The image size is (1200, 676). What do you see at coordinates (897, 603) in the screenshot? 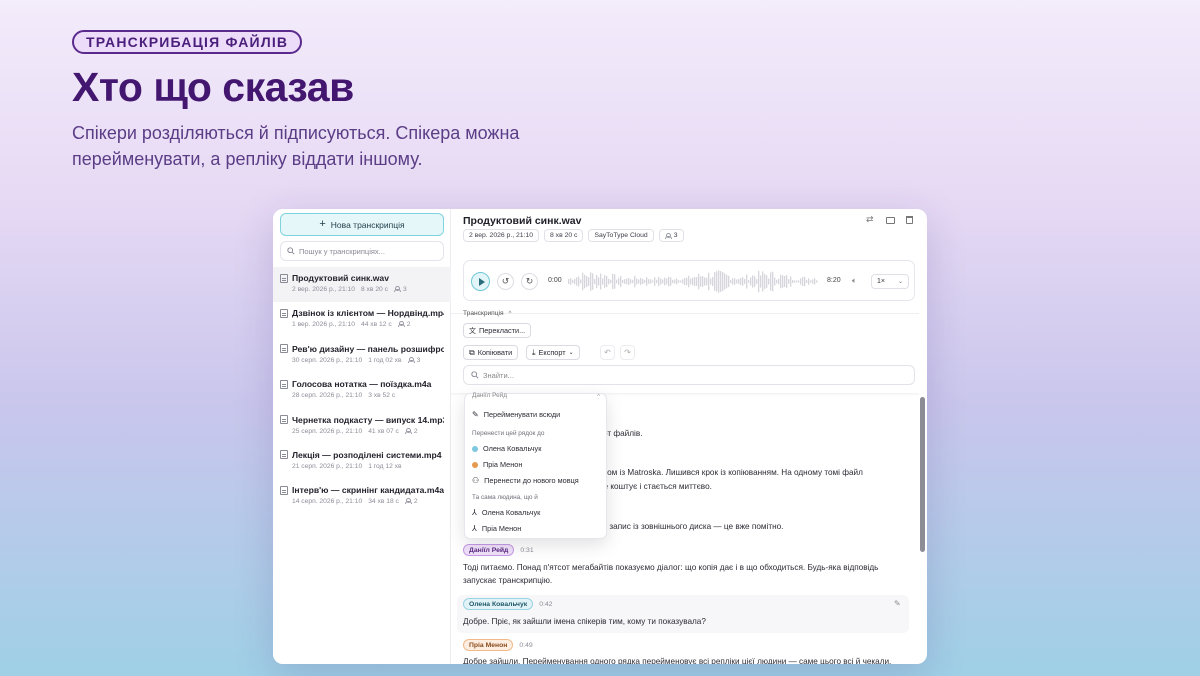
I see `edit-pencil-icon: ✎` at bounding box center [897, 603].